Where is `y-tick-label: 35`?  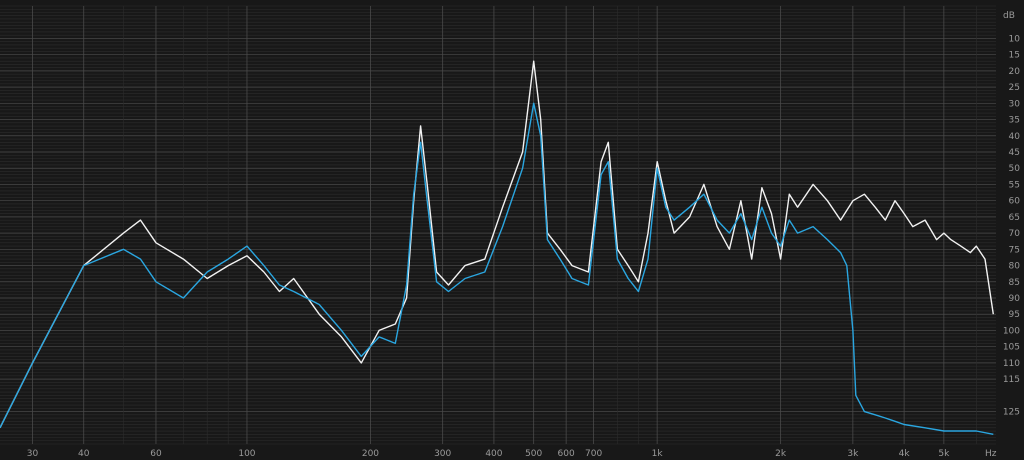 y-tick-label: 35 is located at coordinates (1014, 121).